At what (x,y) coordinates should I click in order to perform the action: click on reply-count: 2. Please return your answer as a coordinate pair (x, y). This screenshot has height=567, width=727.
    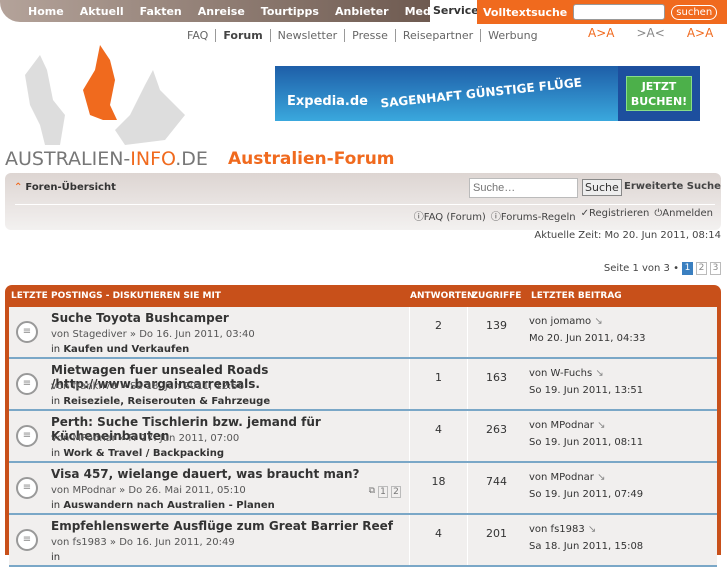
    Looking at the image, I should click on (439, 332).